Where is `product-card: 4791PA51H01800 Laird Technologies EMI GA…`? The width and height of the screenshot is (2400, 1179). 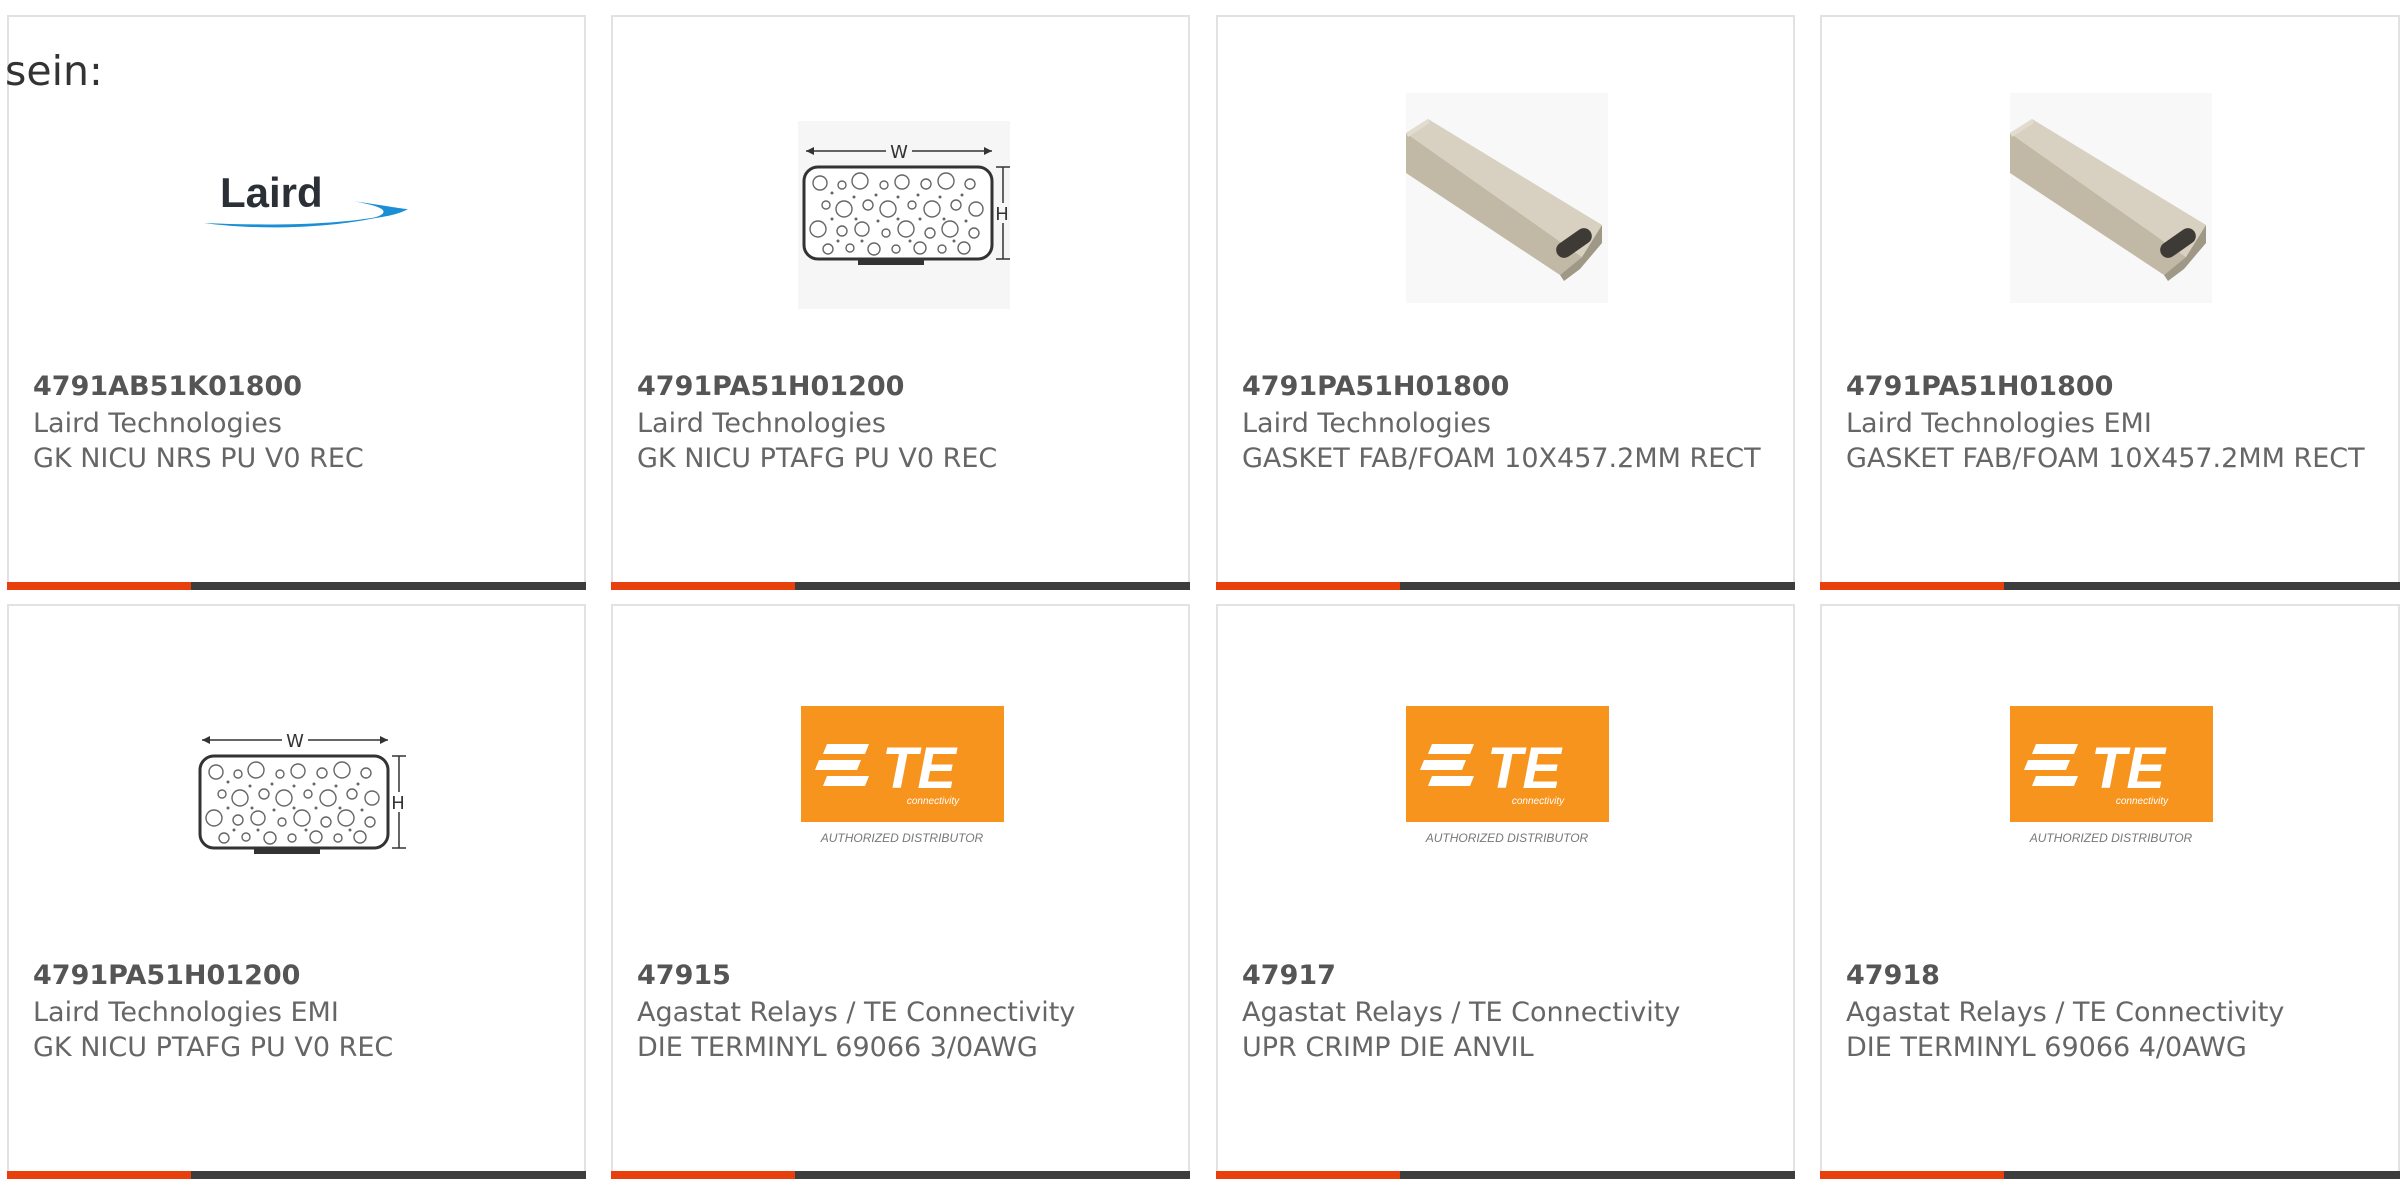
product-card: 4791PA51H01800 Laird Technologies EMI GA… is located at coordinates (2110, 302).